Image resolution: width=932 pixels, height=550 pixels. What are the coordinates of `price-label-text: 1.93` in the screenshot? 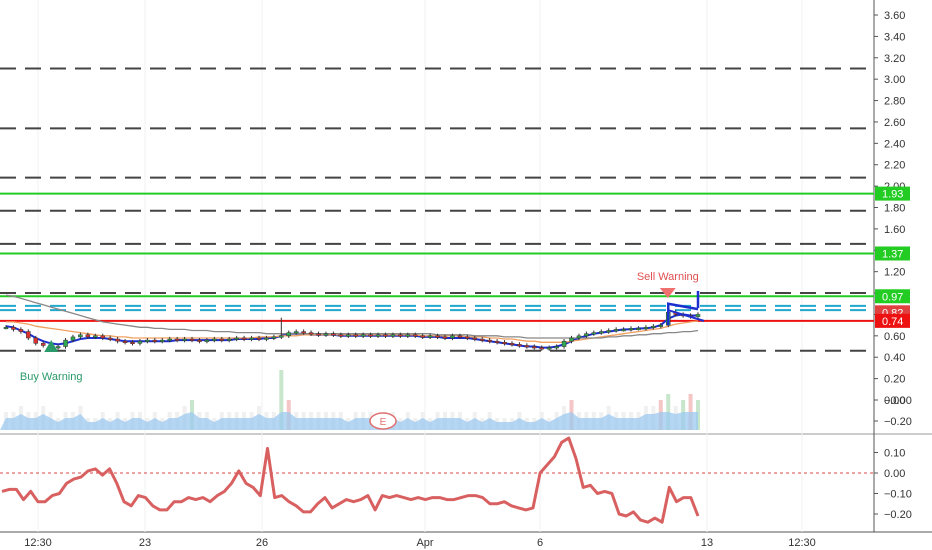 It's located at (892, 195).